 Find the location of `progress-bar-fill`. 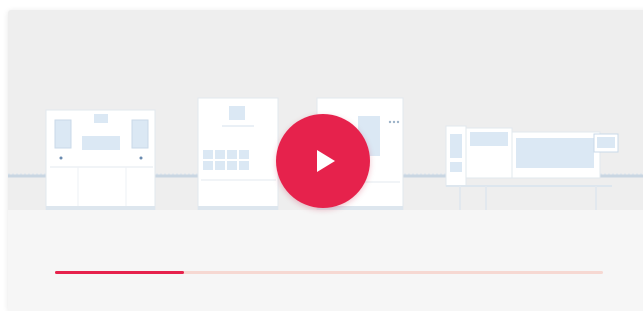

progress-bar-fill is located at coordinates (119, 272).